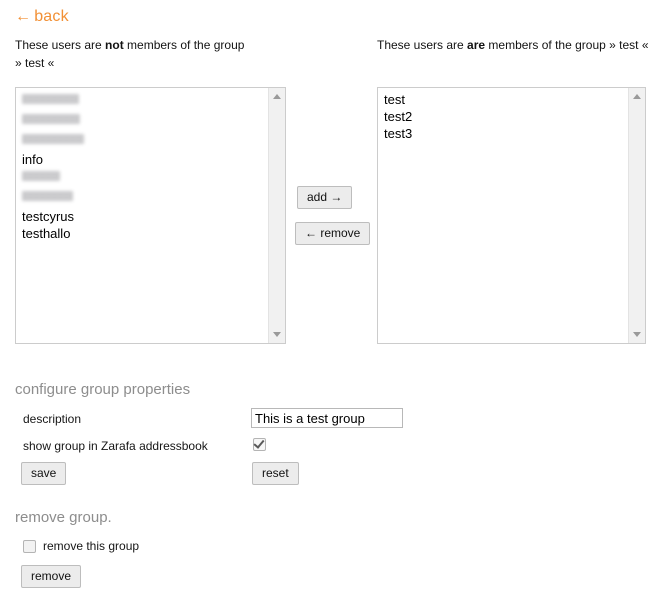  What do you see at coordinates (44, 473) in the screenshot?
I see `save-button: save` at bounding box center [44, 473].